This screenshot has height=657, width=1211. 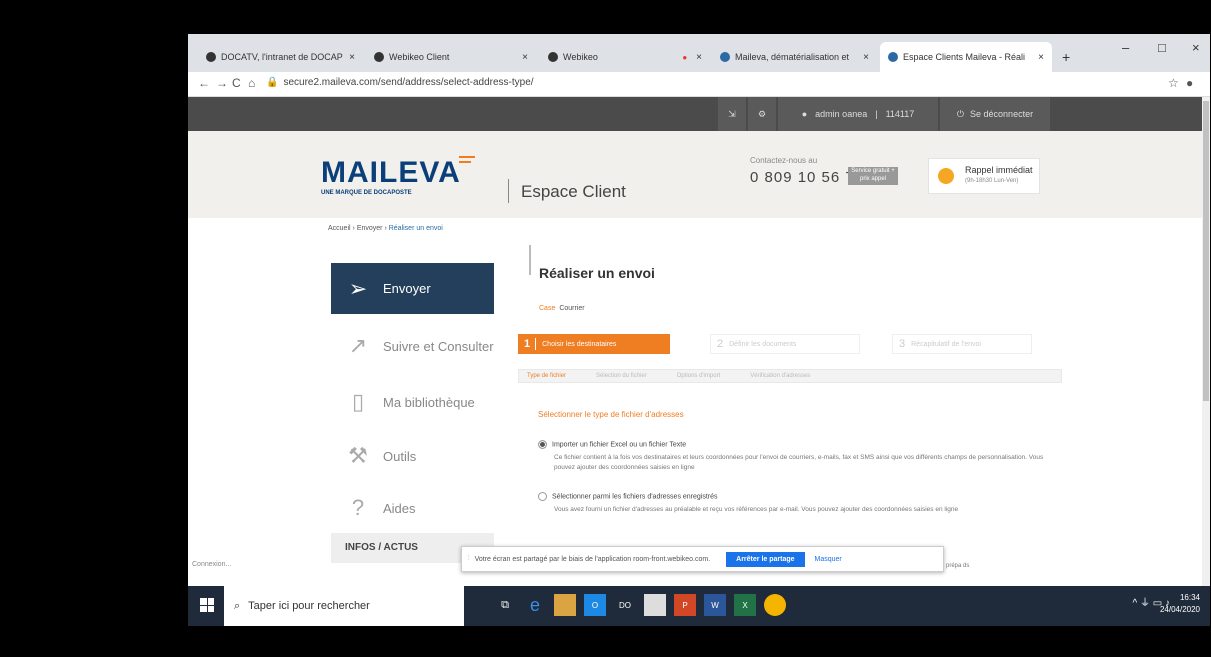 I want to click on step-number: 3, so click(x=902, y=344).